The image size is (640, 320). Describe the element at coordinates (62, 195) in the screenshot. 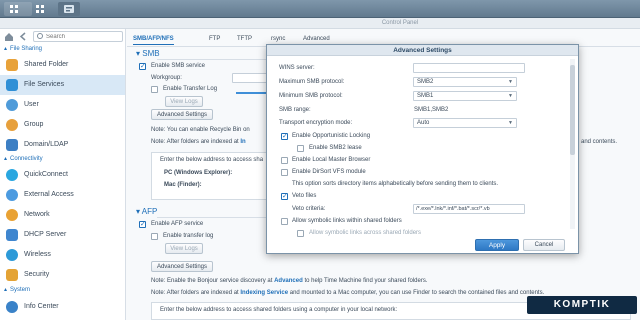

I see `sidebar-item-external-access: External Access` at that location.